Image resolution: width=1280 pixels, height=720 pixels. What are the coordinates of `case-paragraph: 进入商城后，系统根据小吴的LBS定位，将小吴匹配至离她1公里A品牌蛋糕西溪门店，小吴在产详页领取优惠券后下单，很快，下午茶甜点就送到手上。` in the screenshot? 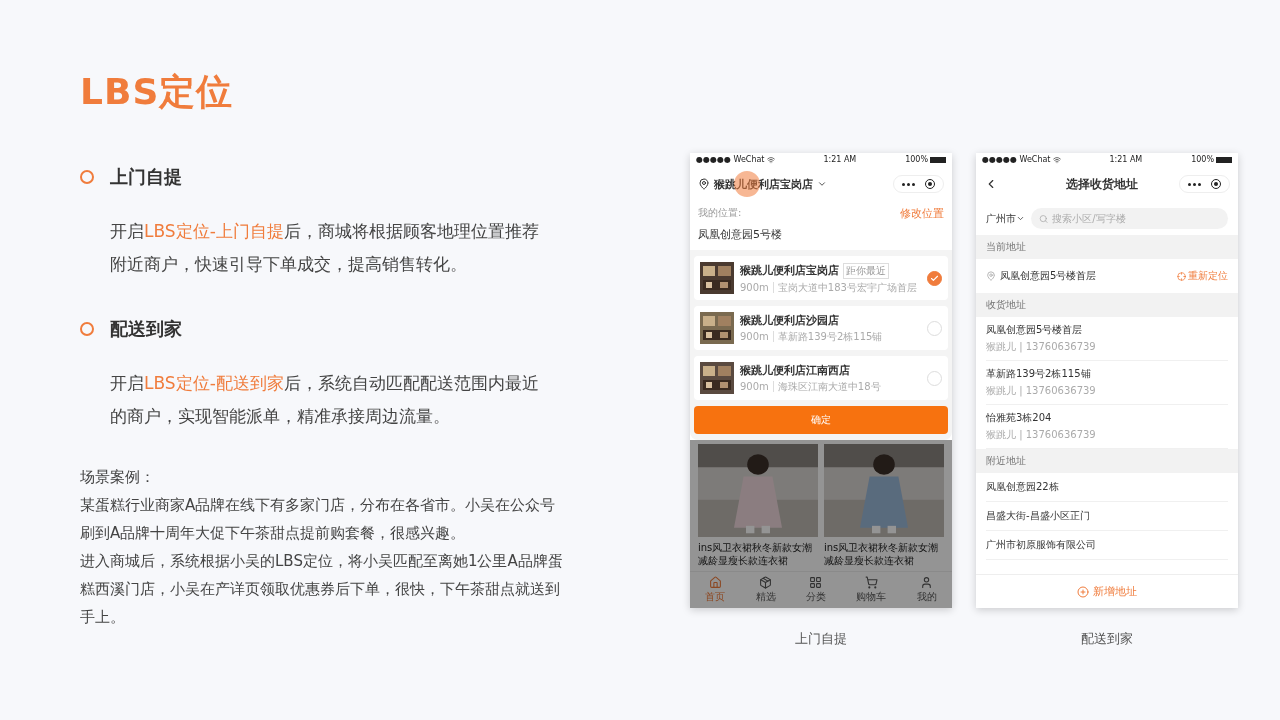 It's located at (322, 589).